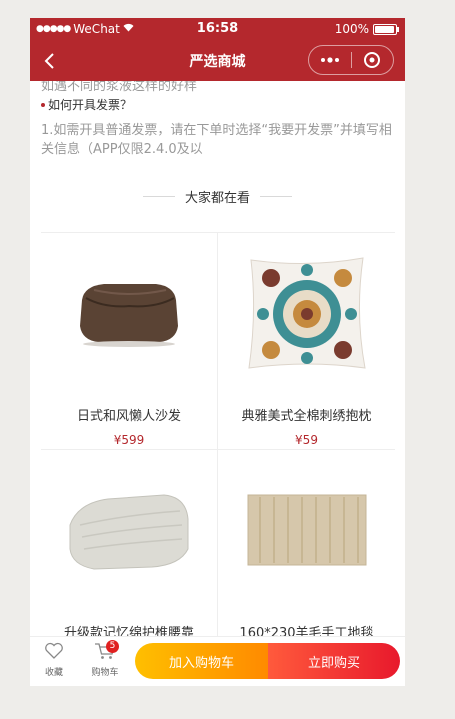  I want to click on battery-icon, so click(386, 29).